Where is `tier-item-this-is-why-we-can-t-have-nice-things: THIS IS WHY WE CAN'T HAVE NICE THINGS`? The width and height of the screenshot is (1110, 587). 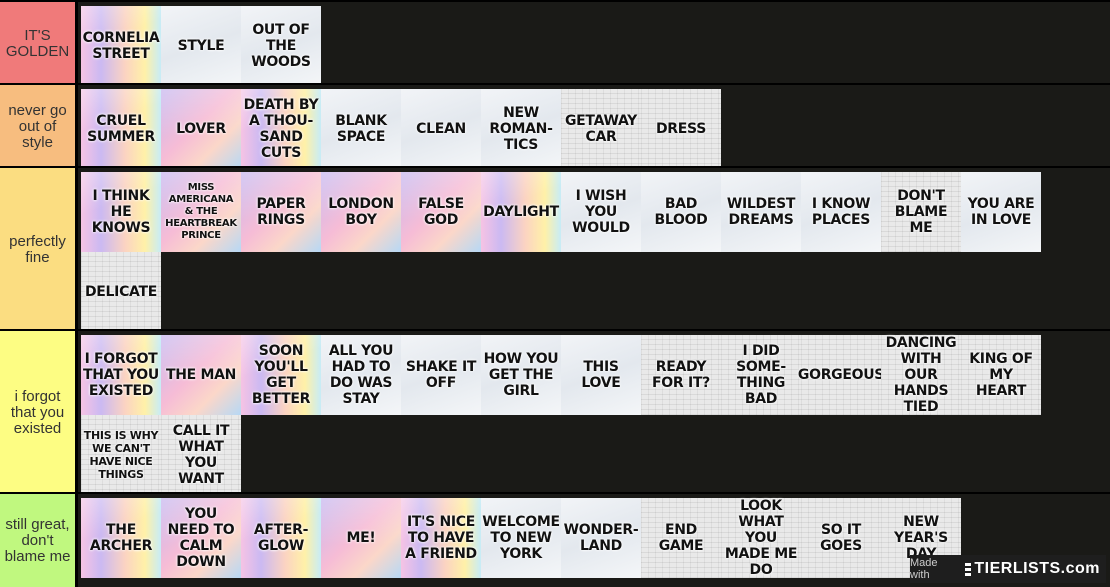 tier-item-this-is-why-we-can-t-have-nice-things: THIS IS WHY WE CAN'T HAVE NICE THINGS is located at coordinates (121, 455).